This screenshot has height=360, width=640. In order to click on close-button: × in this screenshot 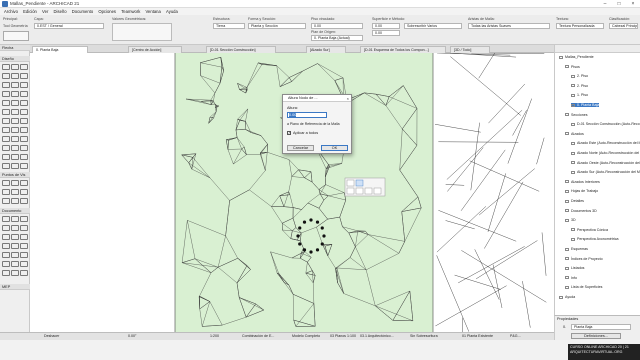, I will do `click(633, 4)`.